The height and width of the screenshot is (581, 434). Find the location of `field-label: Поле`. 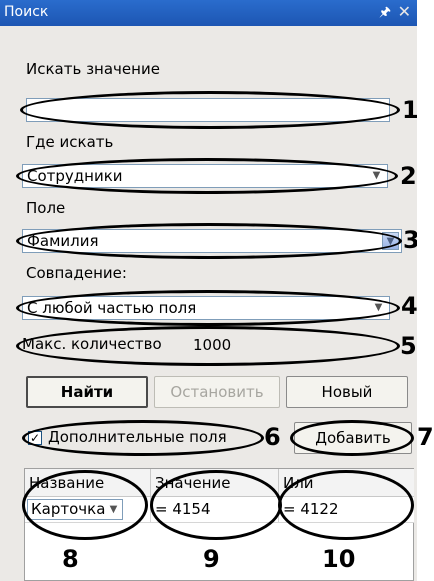

field-label: Поле is located at coordinates (46, 208).